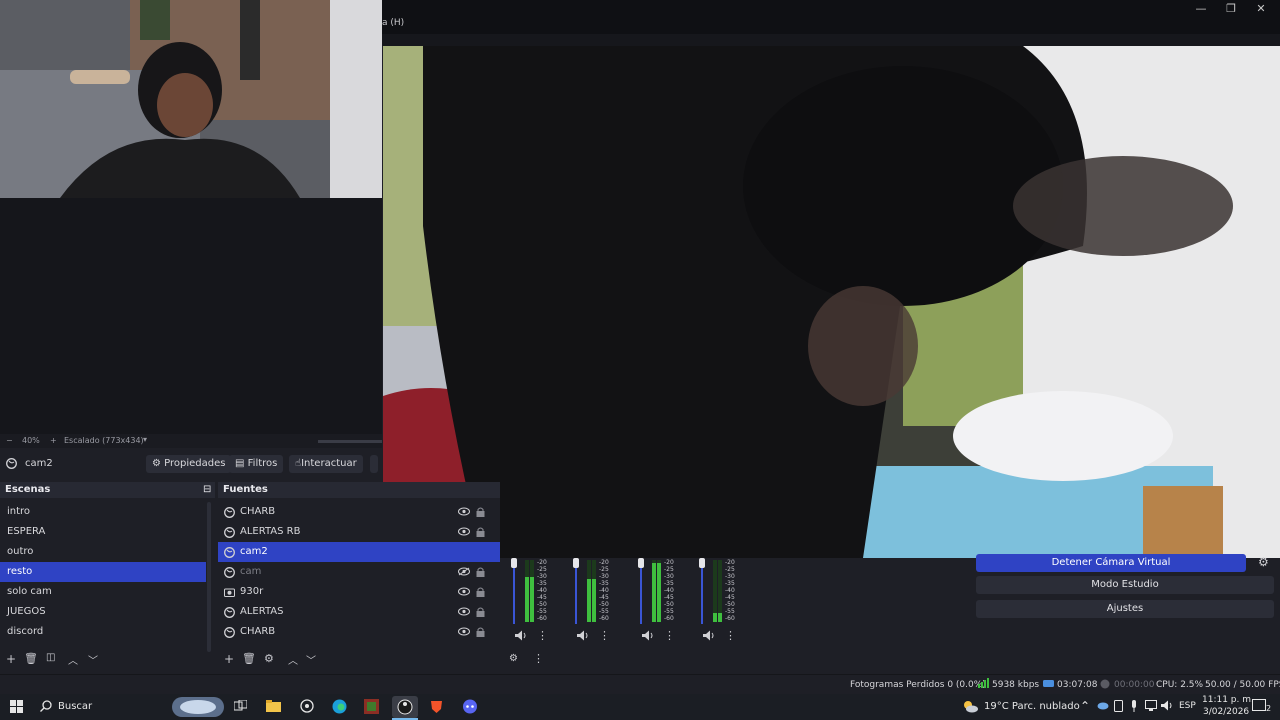 The height and width of the screenshot is (720, 1280). Describe the element at coordinates (1125, 585) in the screenshot. I see `studio-mode-button: Modo Estudio` at that location.